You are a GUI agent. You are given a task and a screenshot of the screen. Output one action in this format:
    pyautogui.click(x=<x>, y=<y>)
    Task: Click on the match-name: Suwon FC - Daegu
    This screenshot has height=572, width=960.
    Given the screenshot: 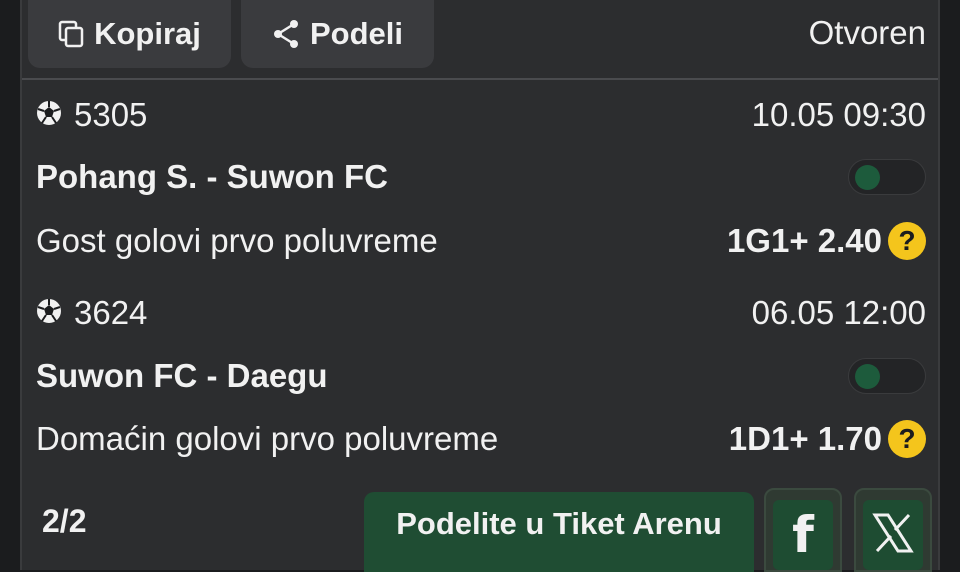 What is the action you would take?
    pyautogui.click(x=182, y=375)
    